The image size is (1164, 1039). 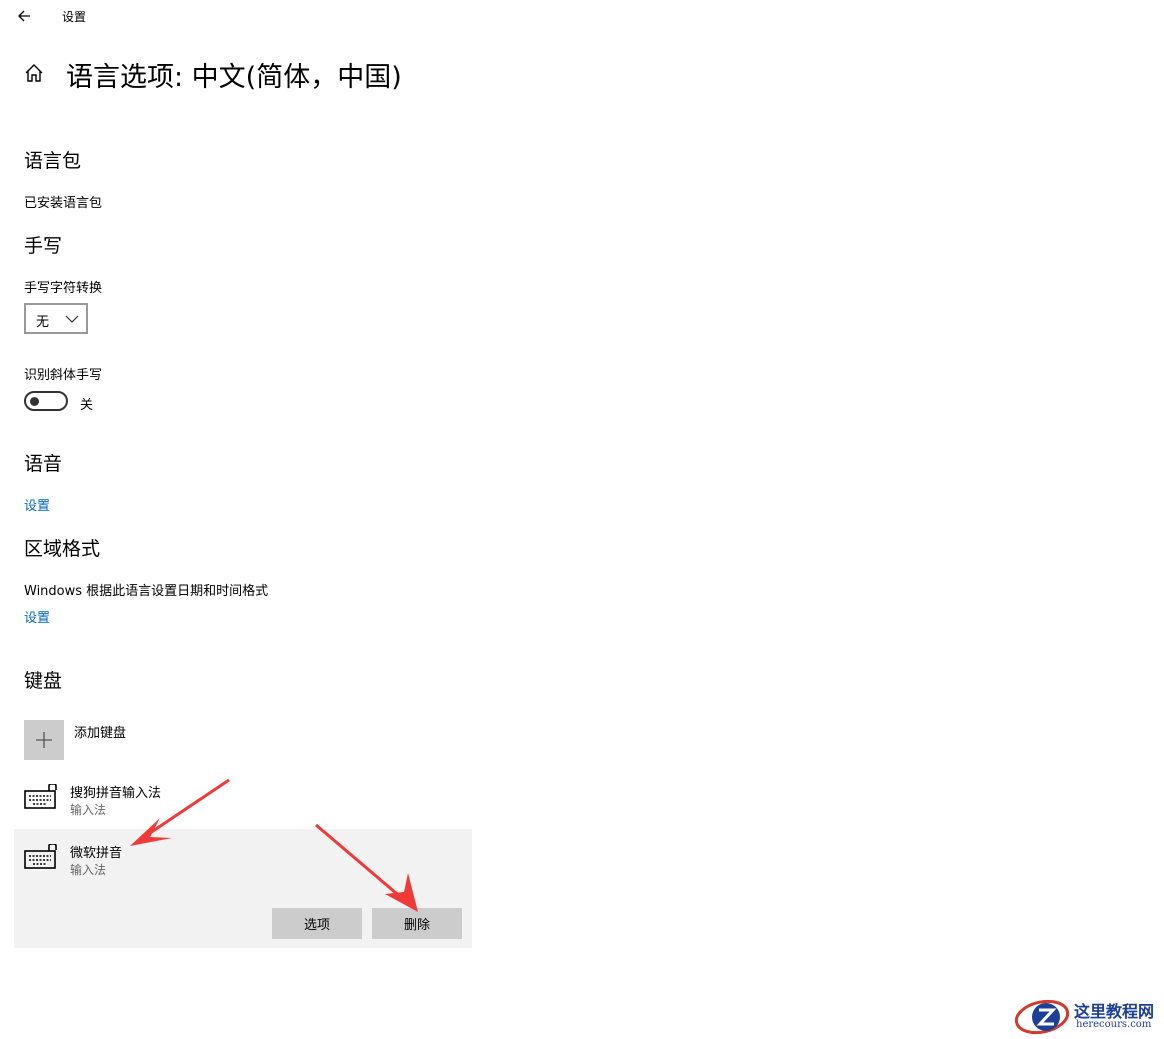 I want to click on back-arrow-icon, so click(x=24, y=16).